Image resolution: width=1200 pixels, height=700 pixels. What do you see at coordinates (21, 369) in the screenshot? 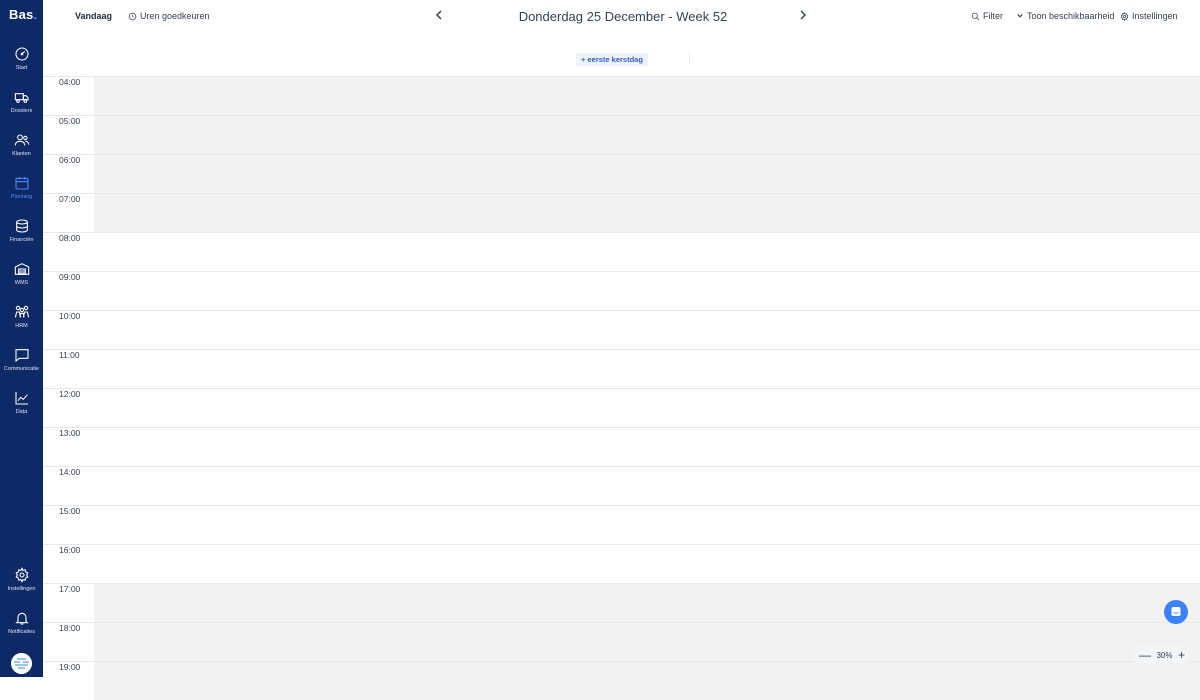
I see `sidebar-item-label: Communicatie` at bounding box center [21, 369].